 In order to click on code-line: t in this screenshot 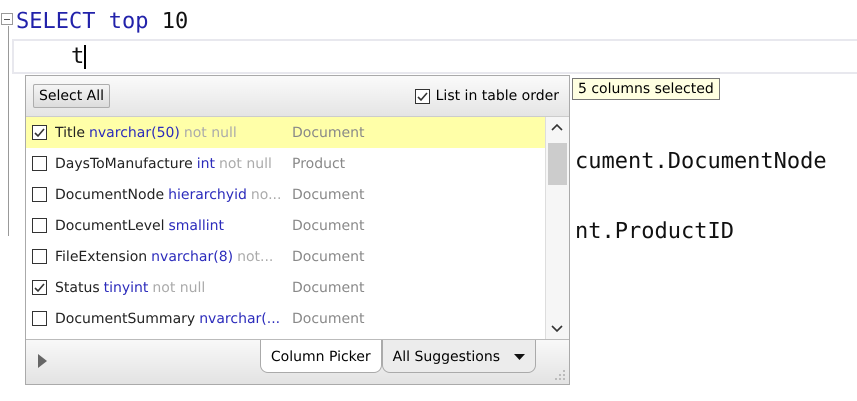, I will do `click(77, 56)`.